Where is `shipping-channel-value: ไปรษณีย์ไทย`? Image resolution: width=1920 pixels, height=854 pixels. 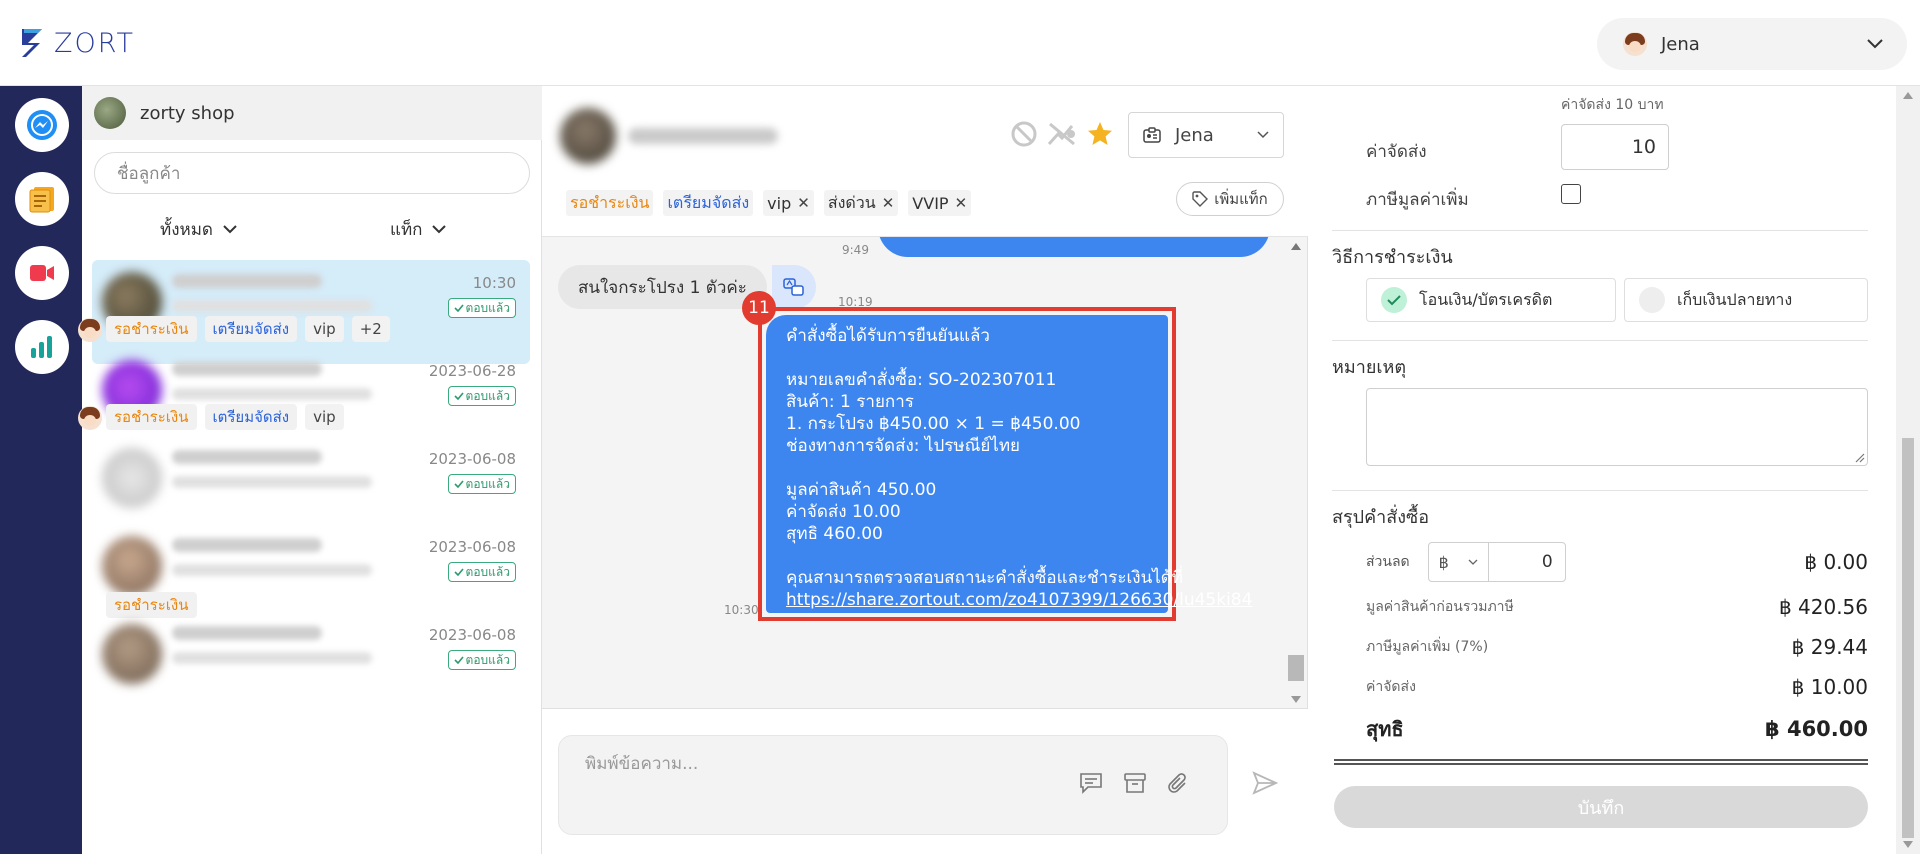 shipping-channel-value: ไปรษณีย์ไทย is located at coordinates (970, 446).